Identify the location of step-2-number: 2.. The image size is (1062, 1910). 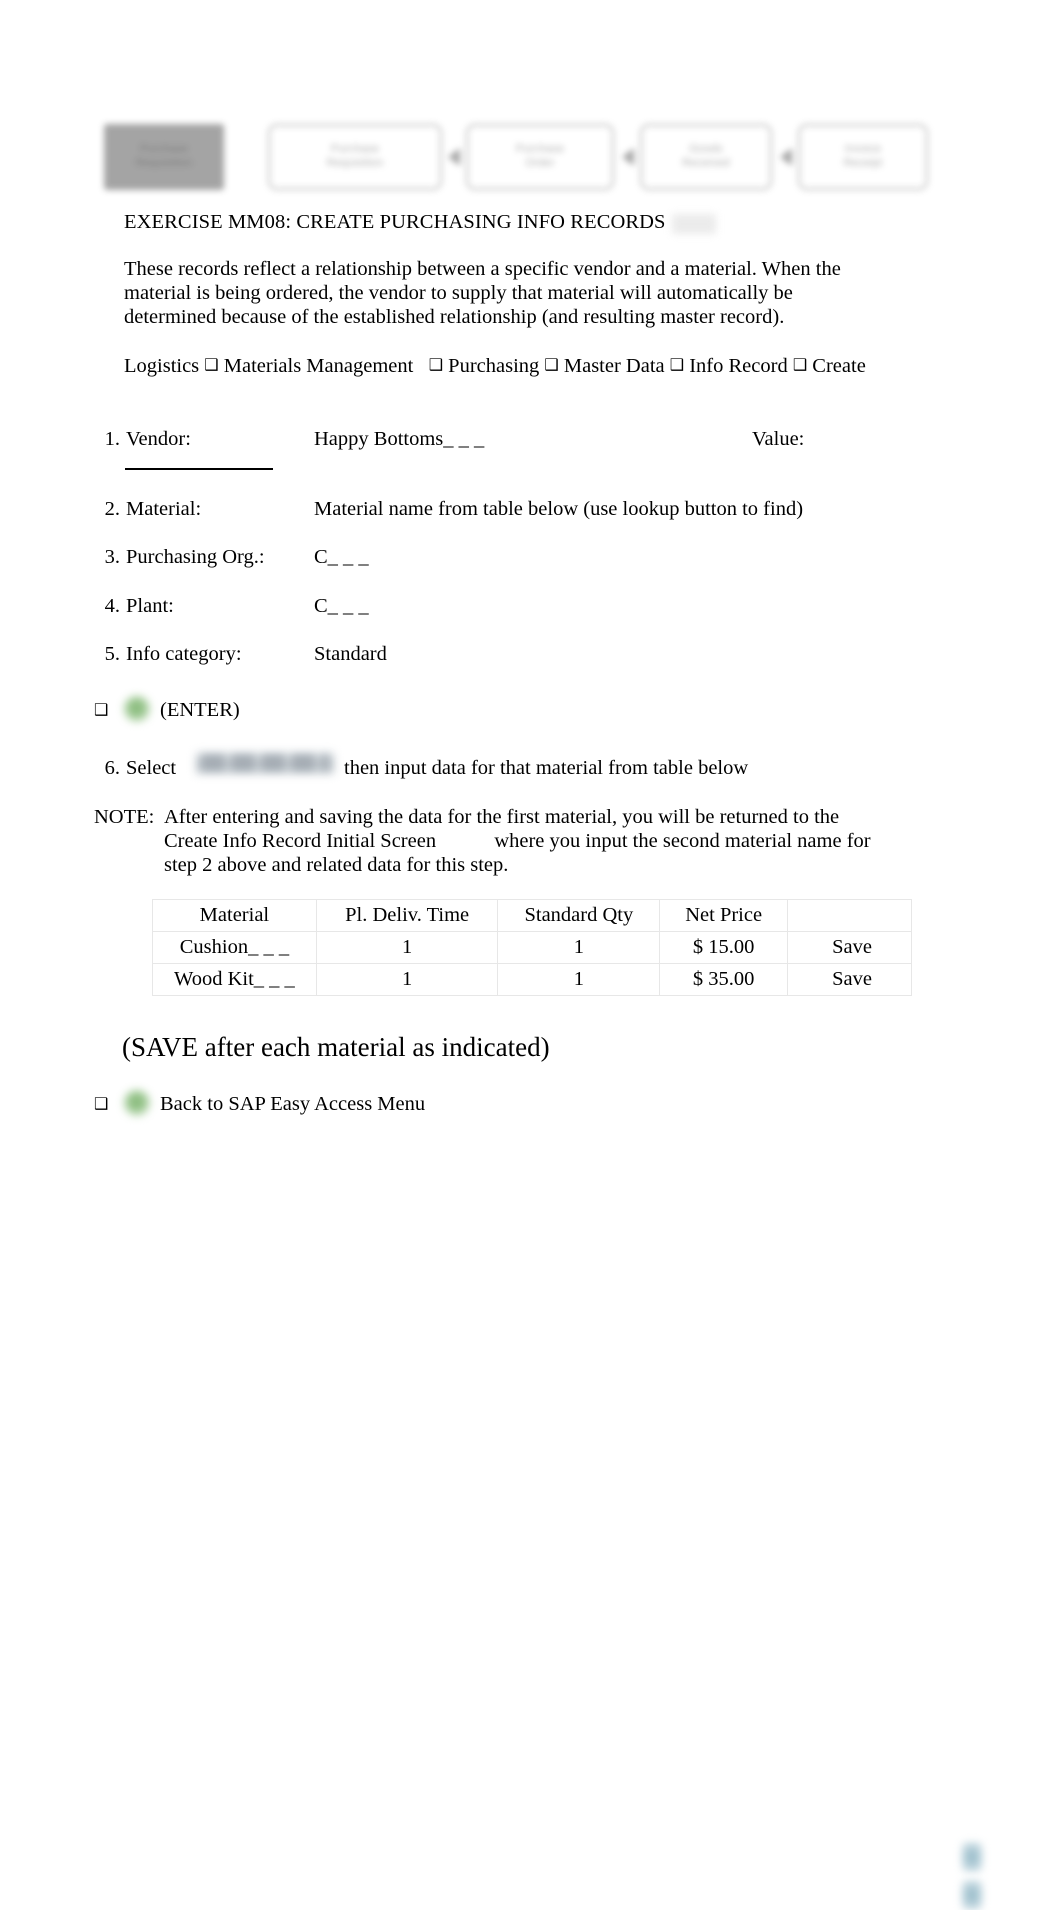
(112, 509).